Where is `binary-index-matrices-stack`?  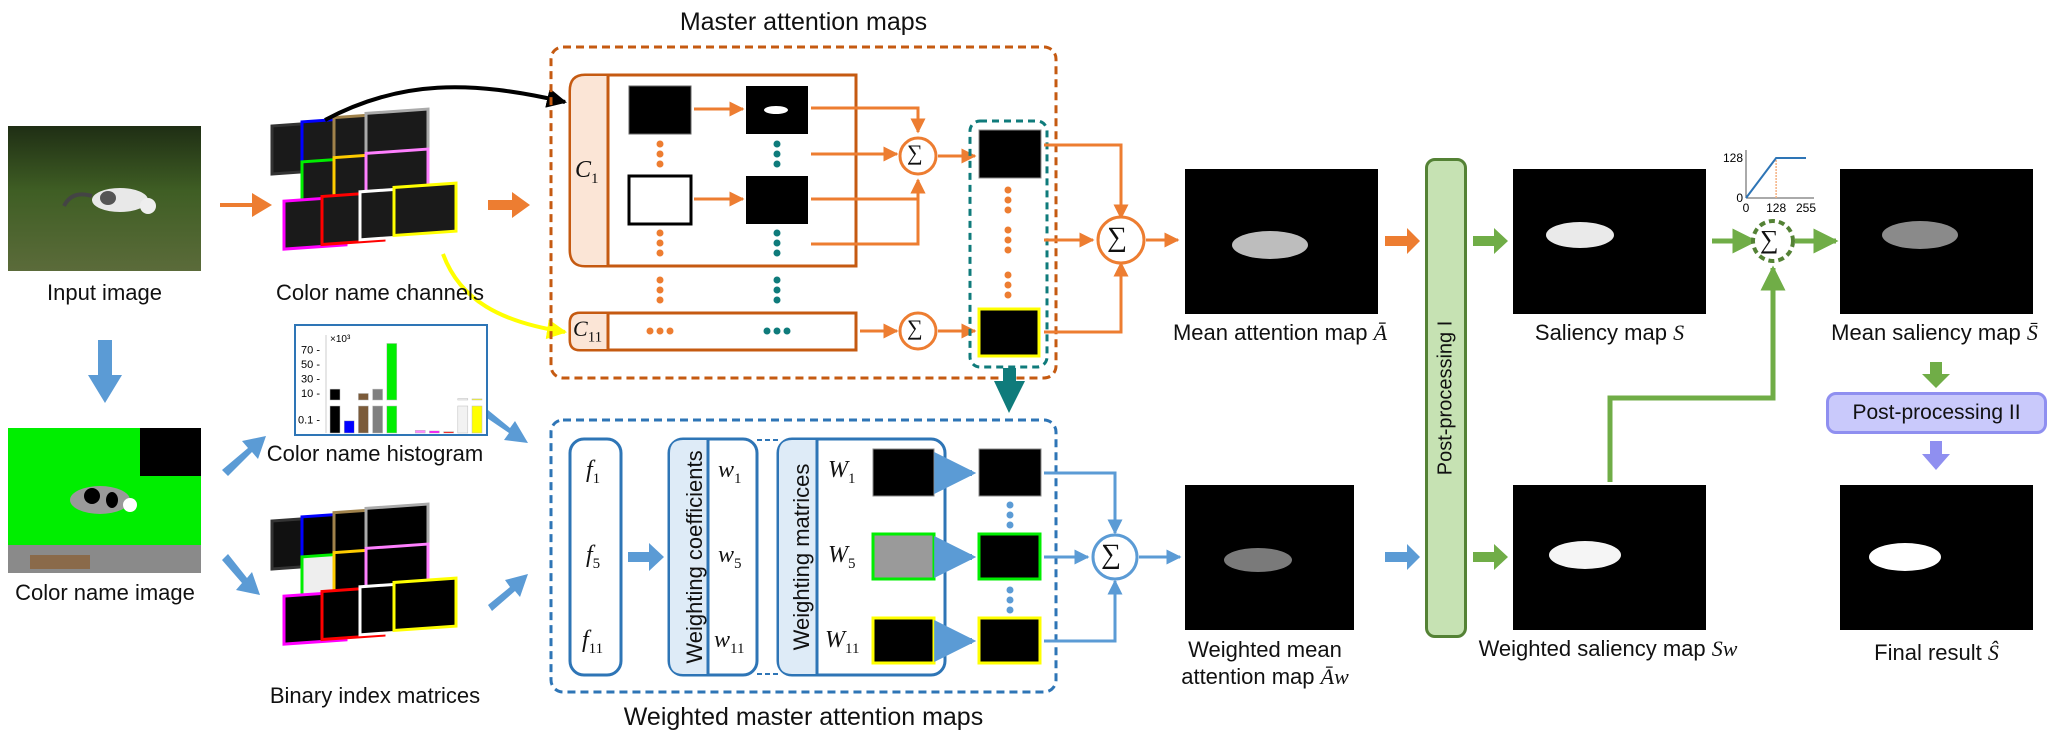
binary-index-matrices-stack is located at coordinates (364, 574).